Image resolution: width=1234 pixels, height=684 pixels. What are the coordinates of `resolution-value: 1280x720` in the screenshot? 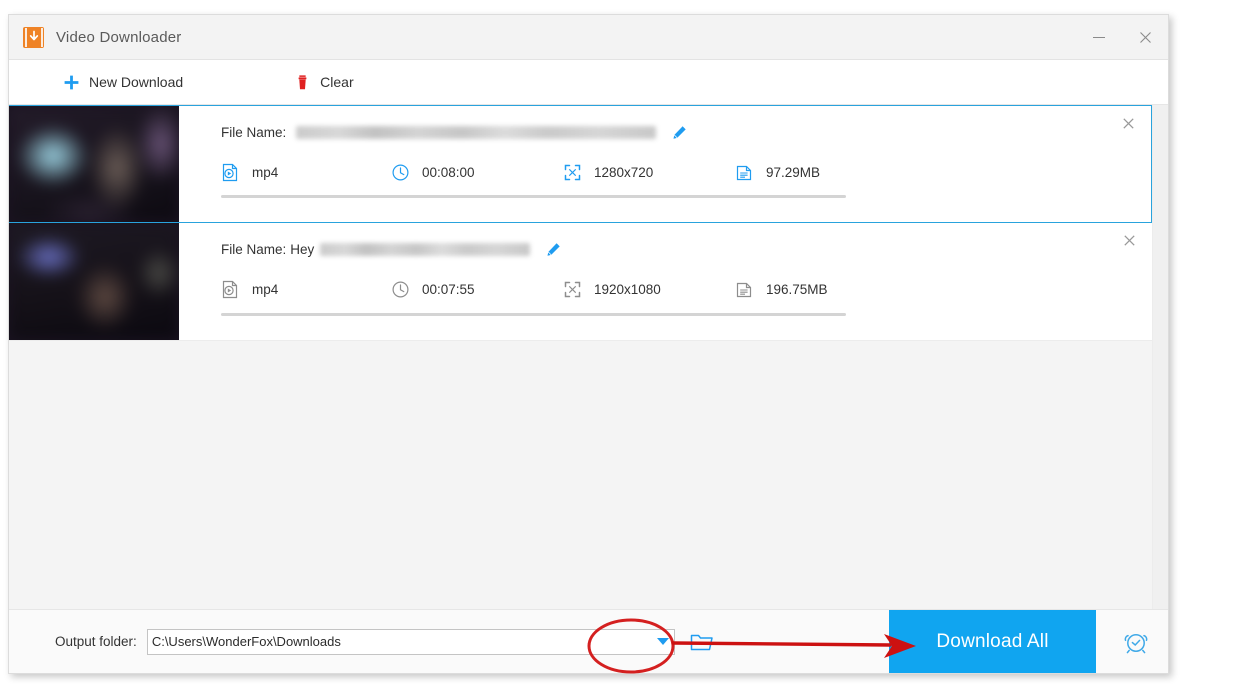 It's located at (624, 172).